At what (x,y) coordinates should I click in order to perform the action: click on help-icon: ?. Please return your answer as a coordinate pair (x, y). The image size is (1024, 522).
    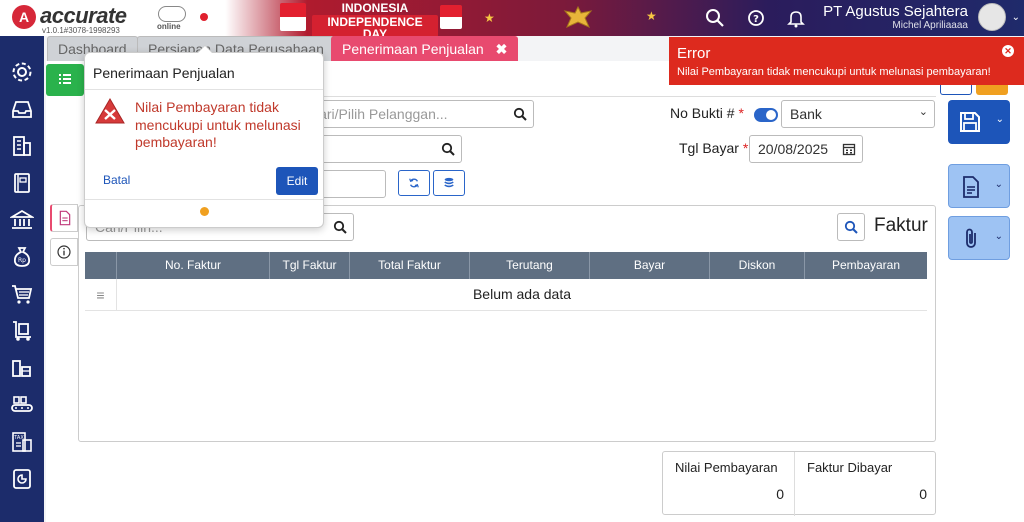
    Looking at the image, I should click on (756, 18).